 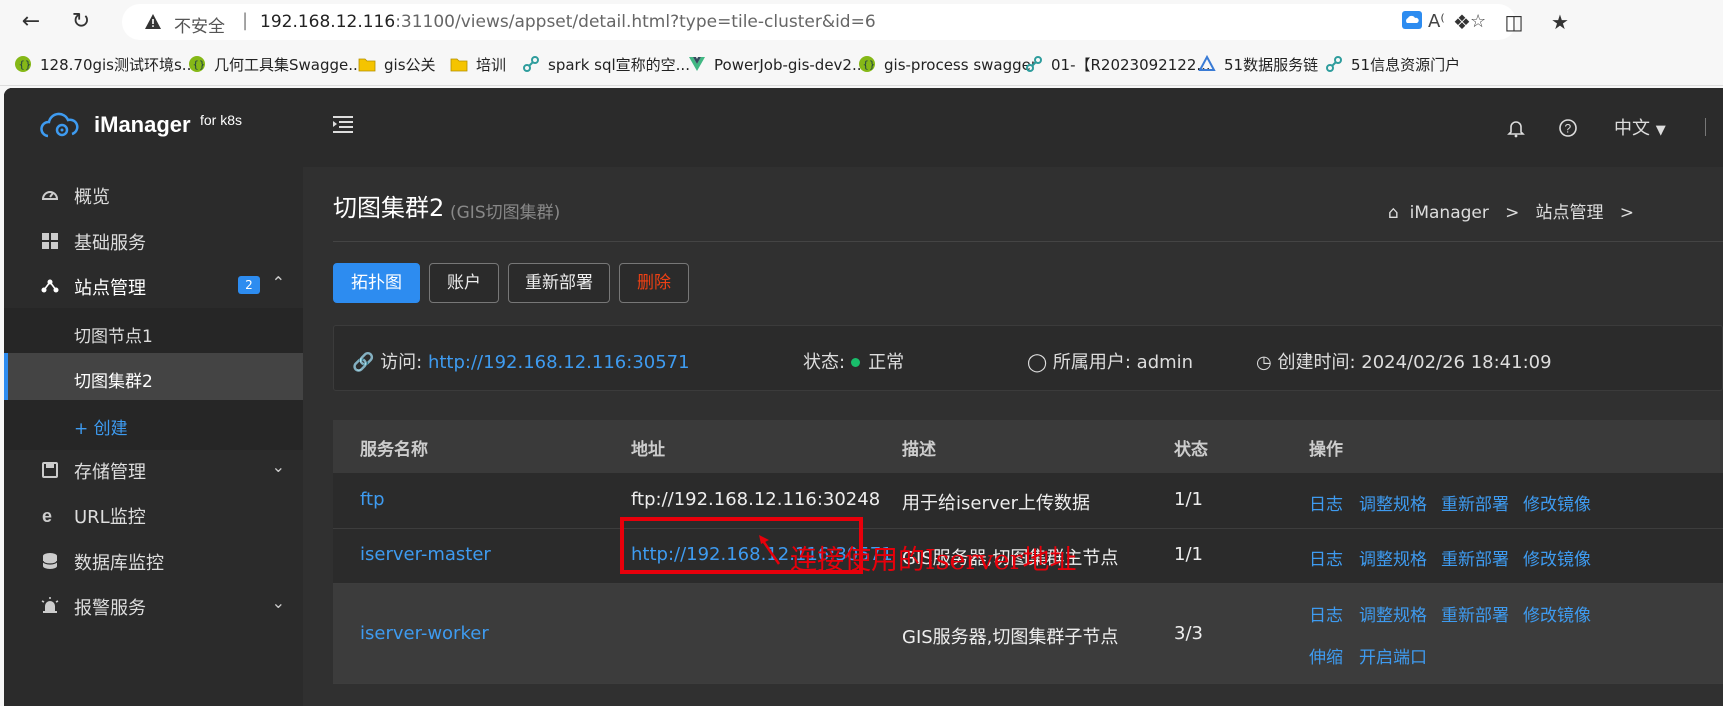 I want to click on sidebar-item-overview: 概览, so click(x=153, y=195).